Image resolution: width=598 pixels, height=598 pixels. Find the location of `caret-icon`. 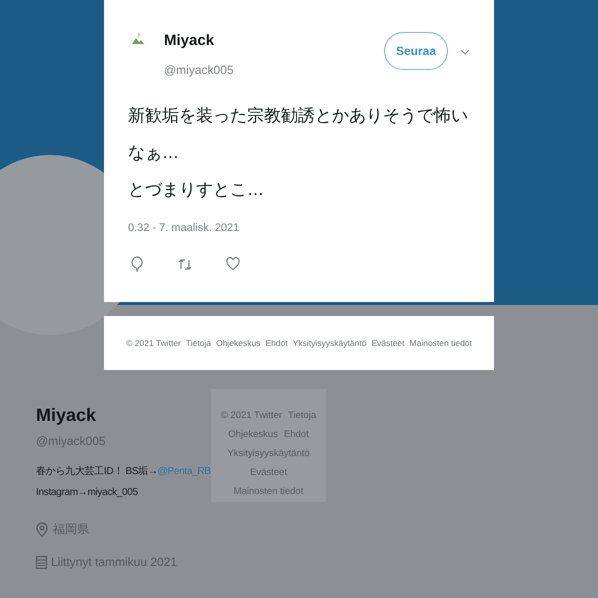

caret-icon is located at coordinates (465, 52).